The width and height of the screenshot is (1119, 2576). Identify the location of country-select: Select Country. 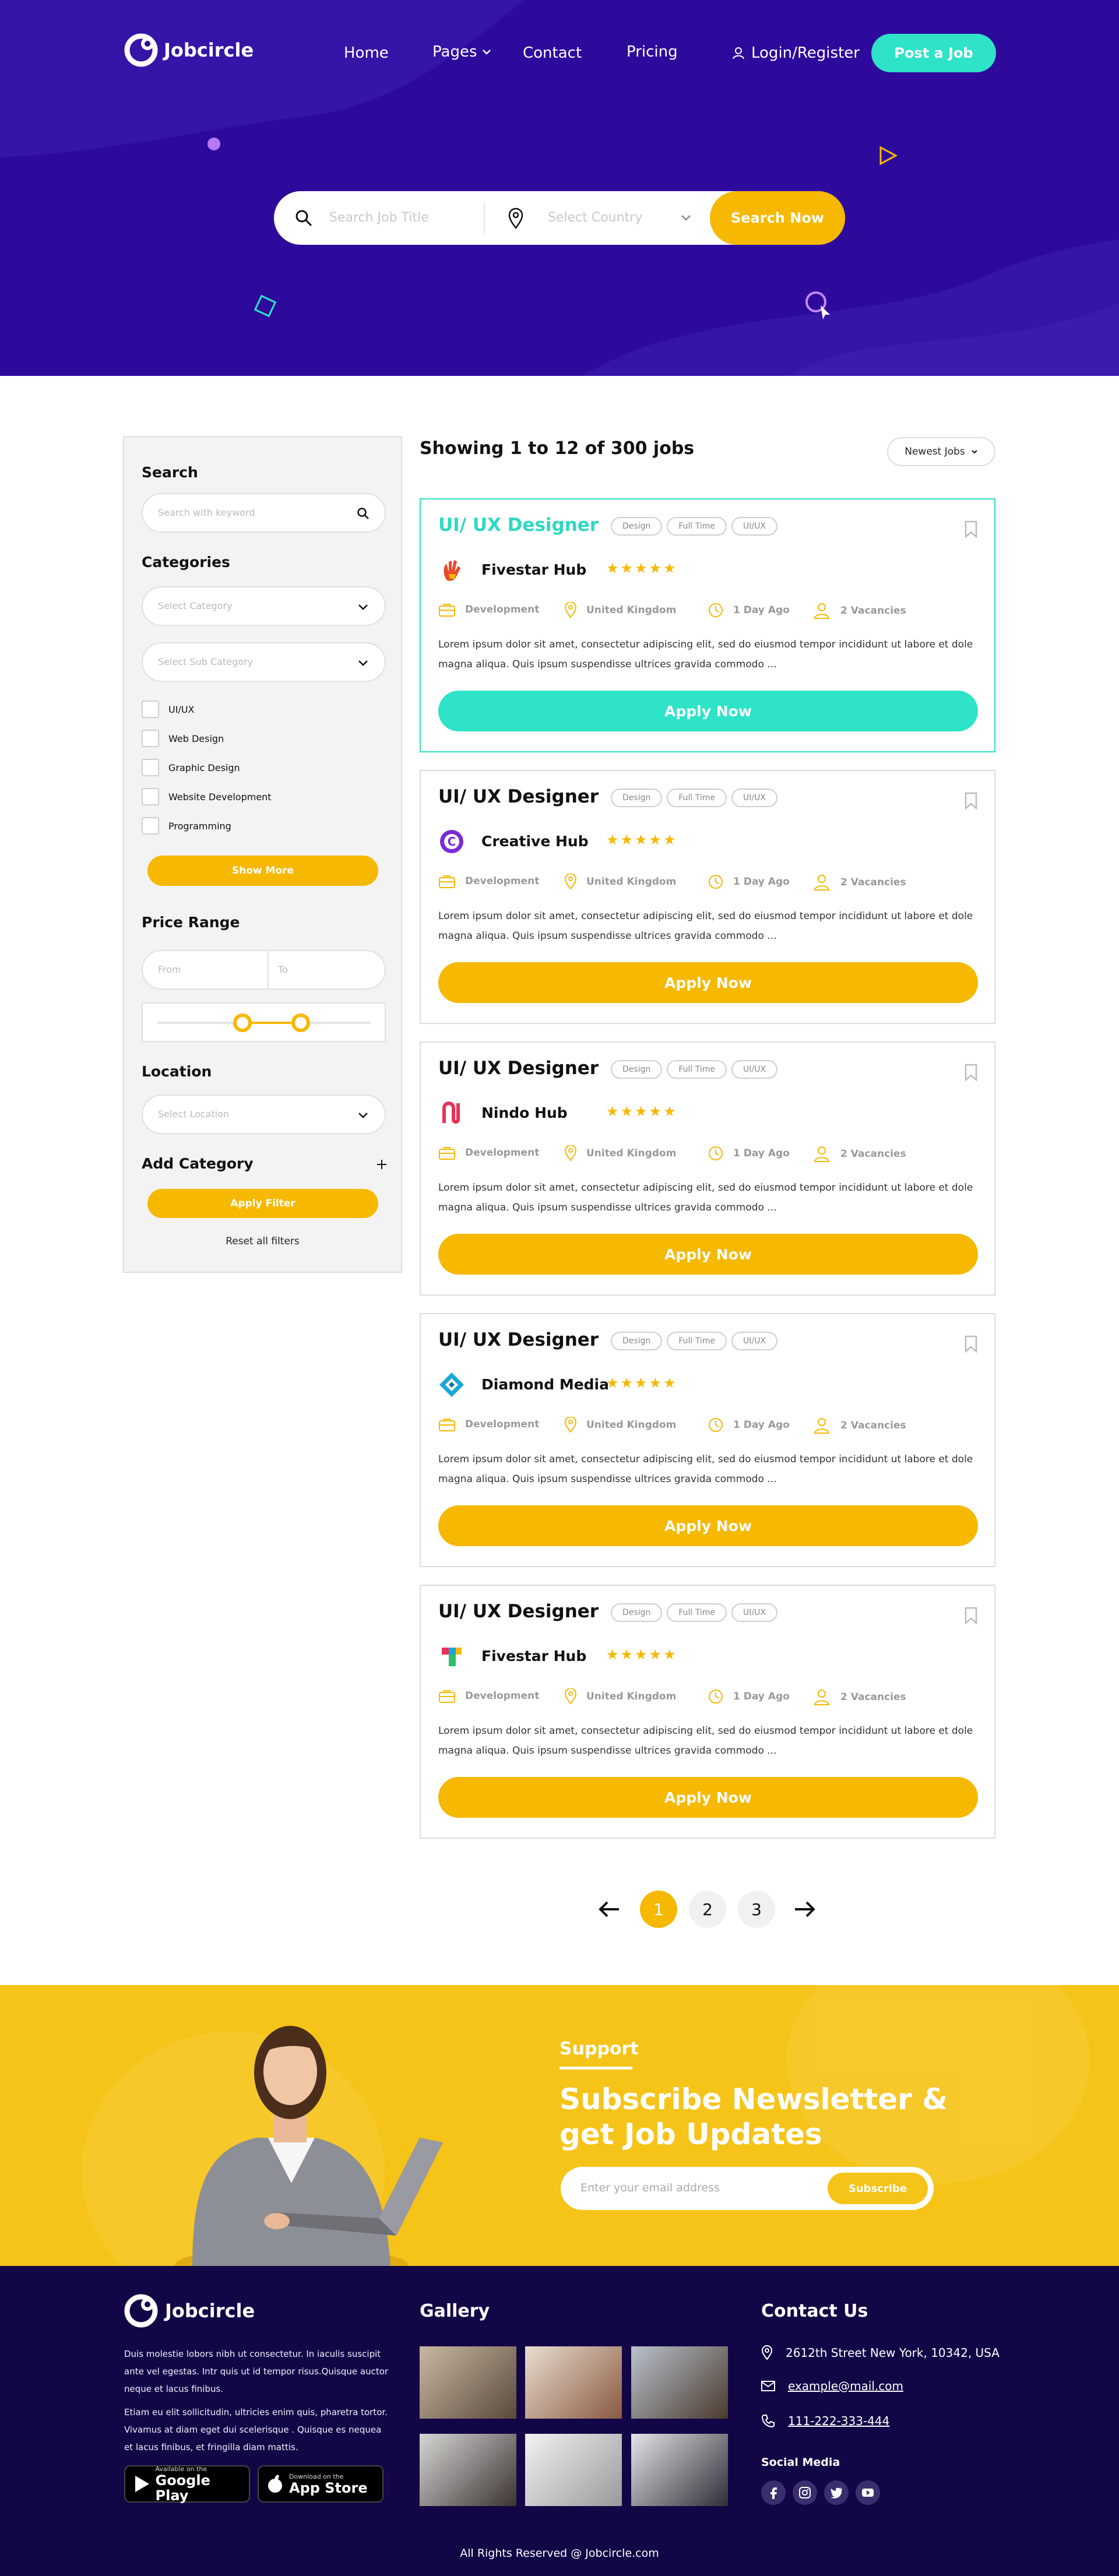
(595, 217).